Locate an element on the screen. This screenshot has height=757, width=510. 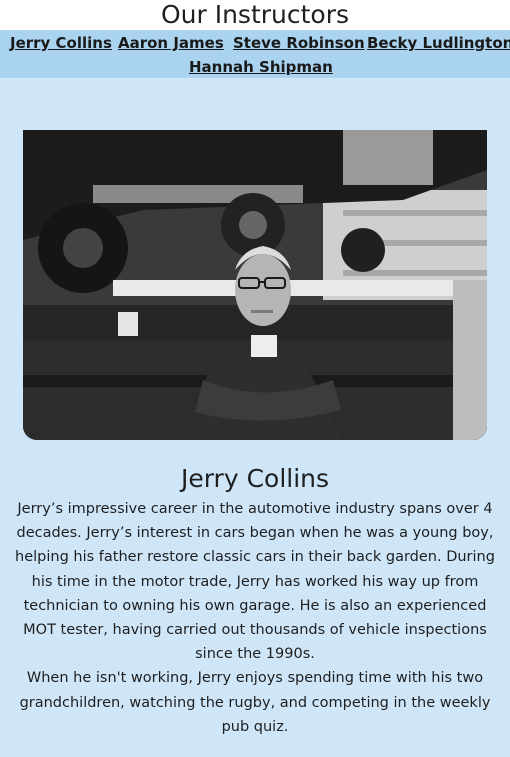
nav-link-aaron-james: Aaron James is located at coordinates (171, 43).